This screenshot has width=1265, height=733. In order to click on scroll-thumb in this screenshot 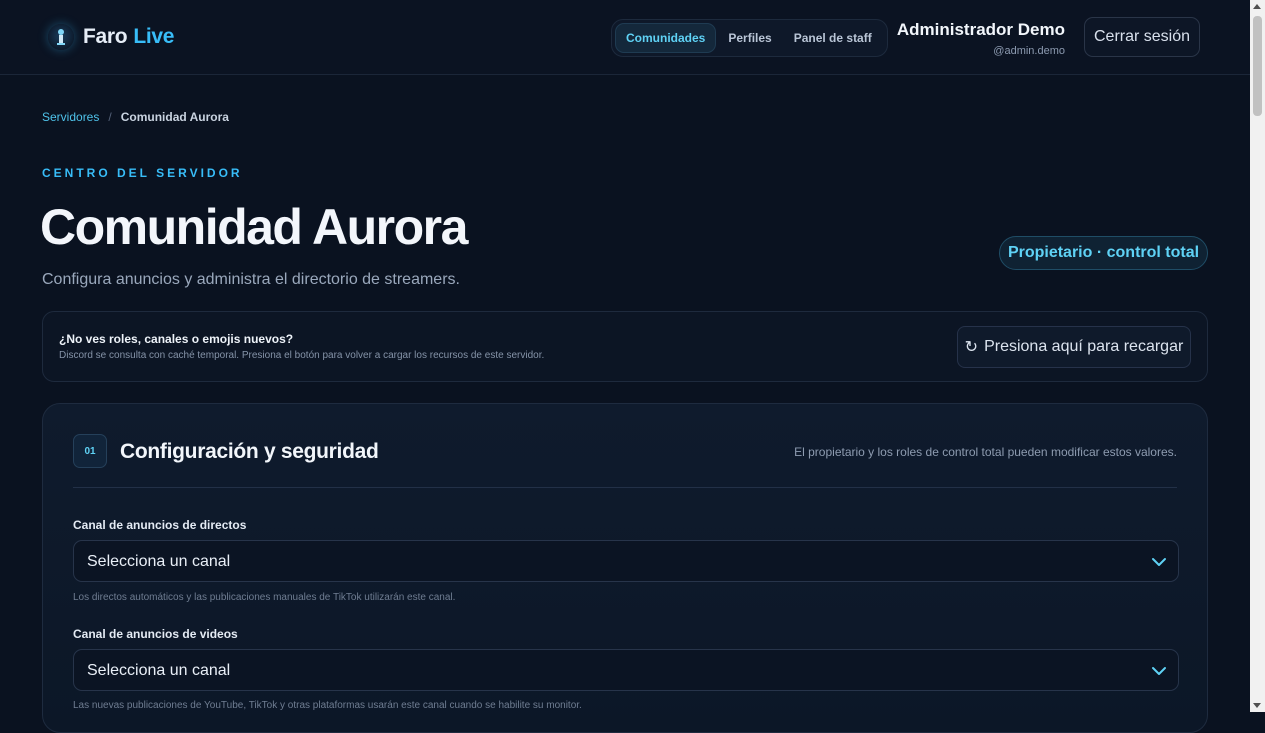, I will do `click(1257, 66)`.